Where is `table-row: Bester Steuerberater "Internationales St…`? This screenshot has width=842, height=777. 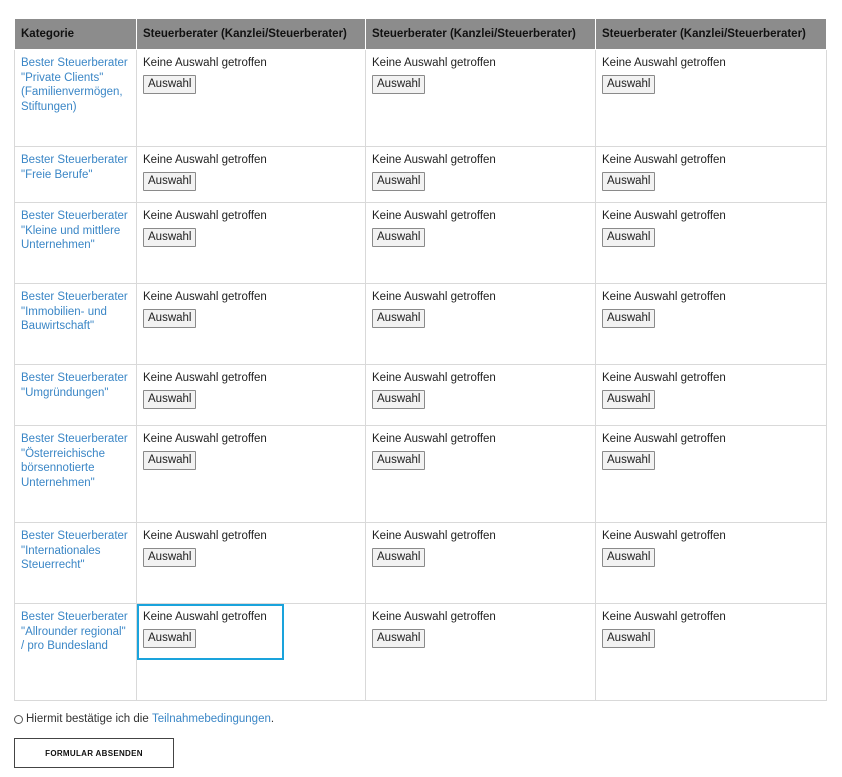 table-row: Bester Steuerberater "Internationales St… is located at coordinates (420, 563).